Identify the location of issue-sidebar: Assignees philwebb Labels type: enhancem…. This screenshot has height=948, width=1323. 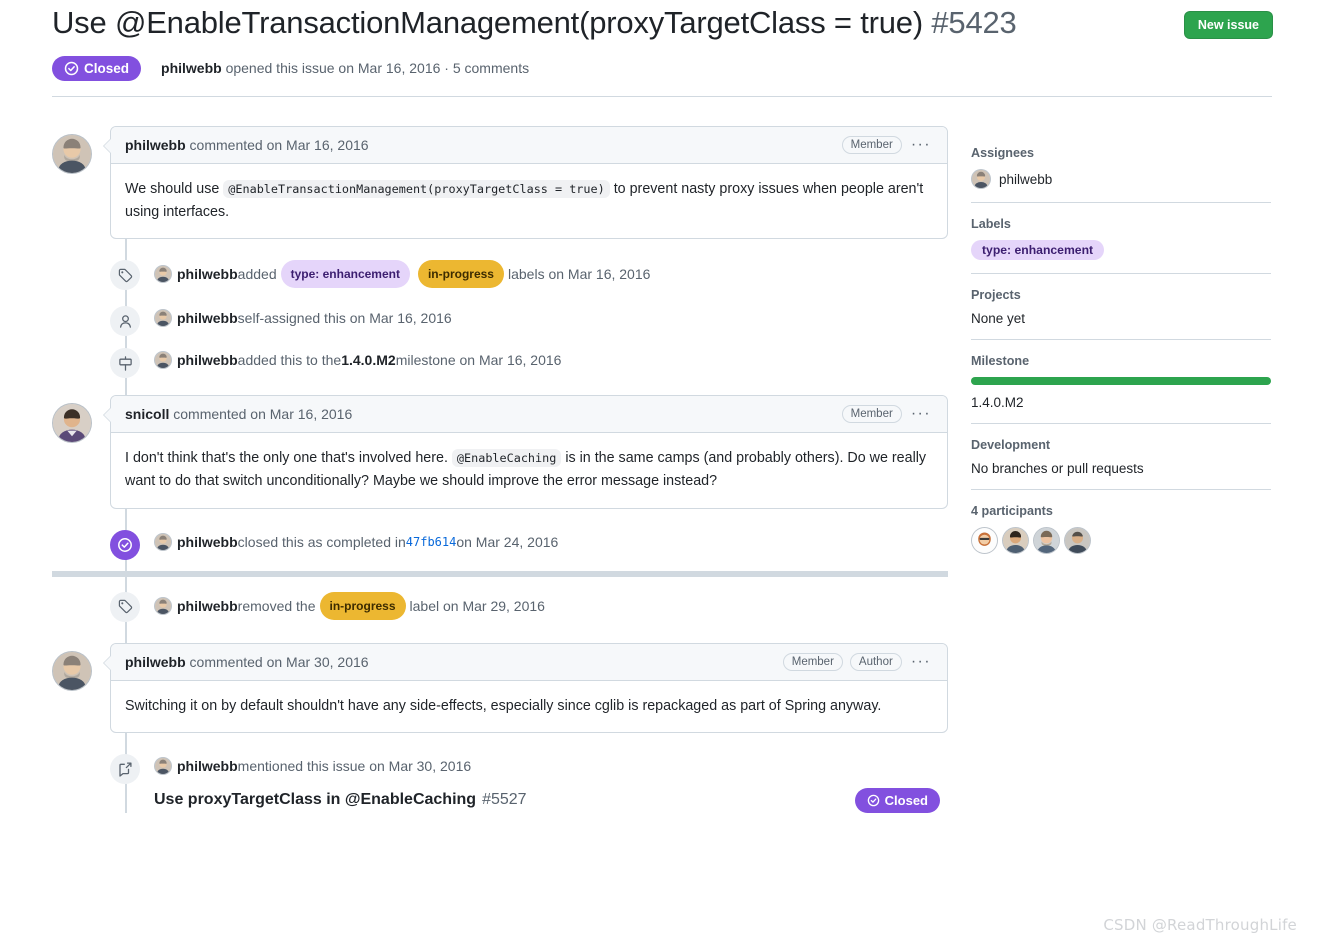
(1121, 363).